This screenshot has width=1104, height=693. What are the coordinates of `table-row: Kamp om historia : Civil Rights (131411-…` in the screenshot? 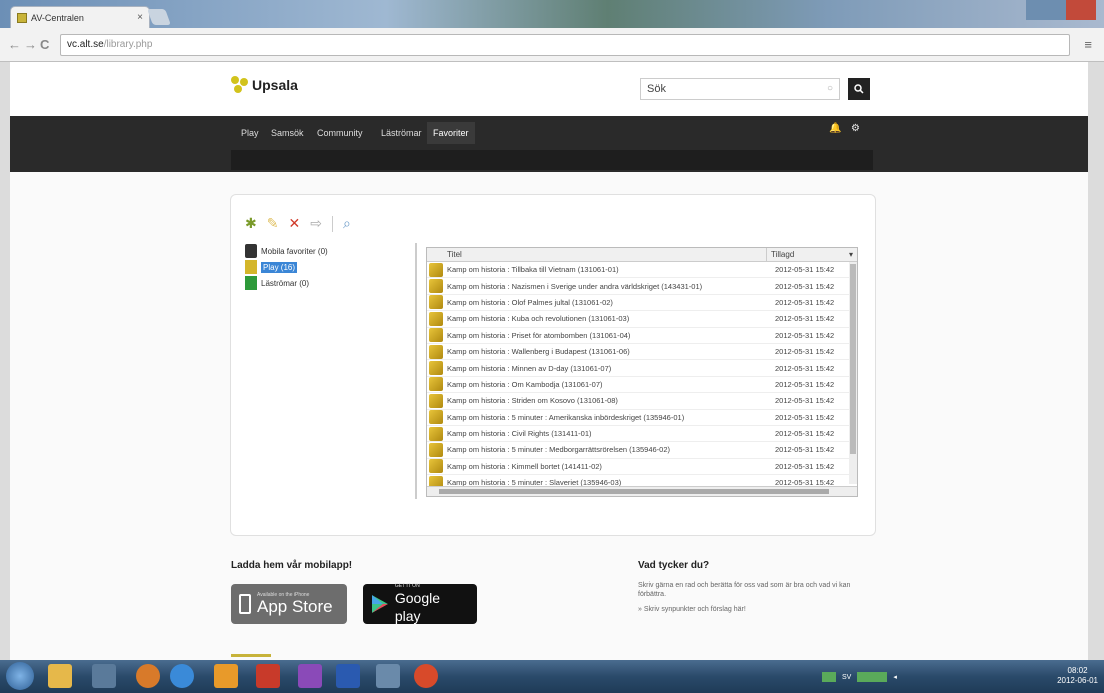 It's located at (642, 434).